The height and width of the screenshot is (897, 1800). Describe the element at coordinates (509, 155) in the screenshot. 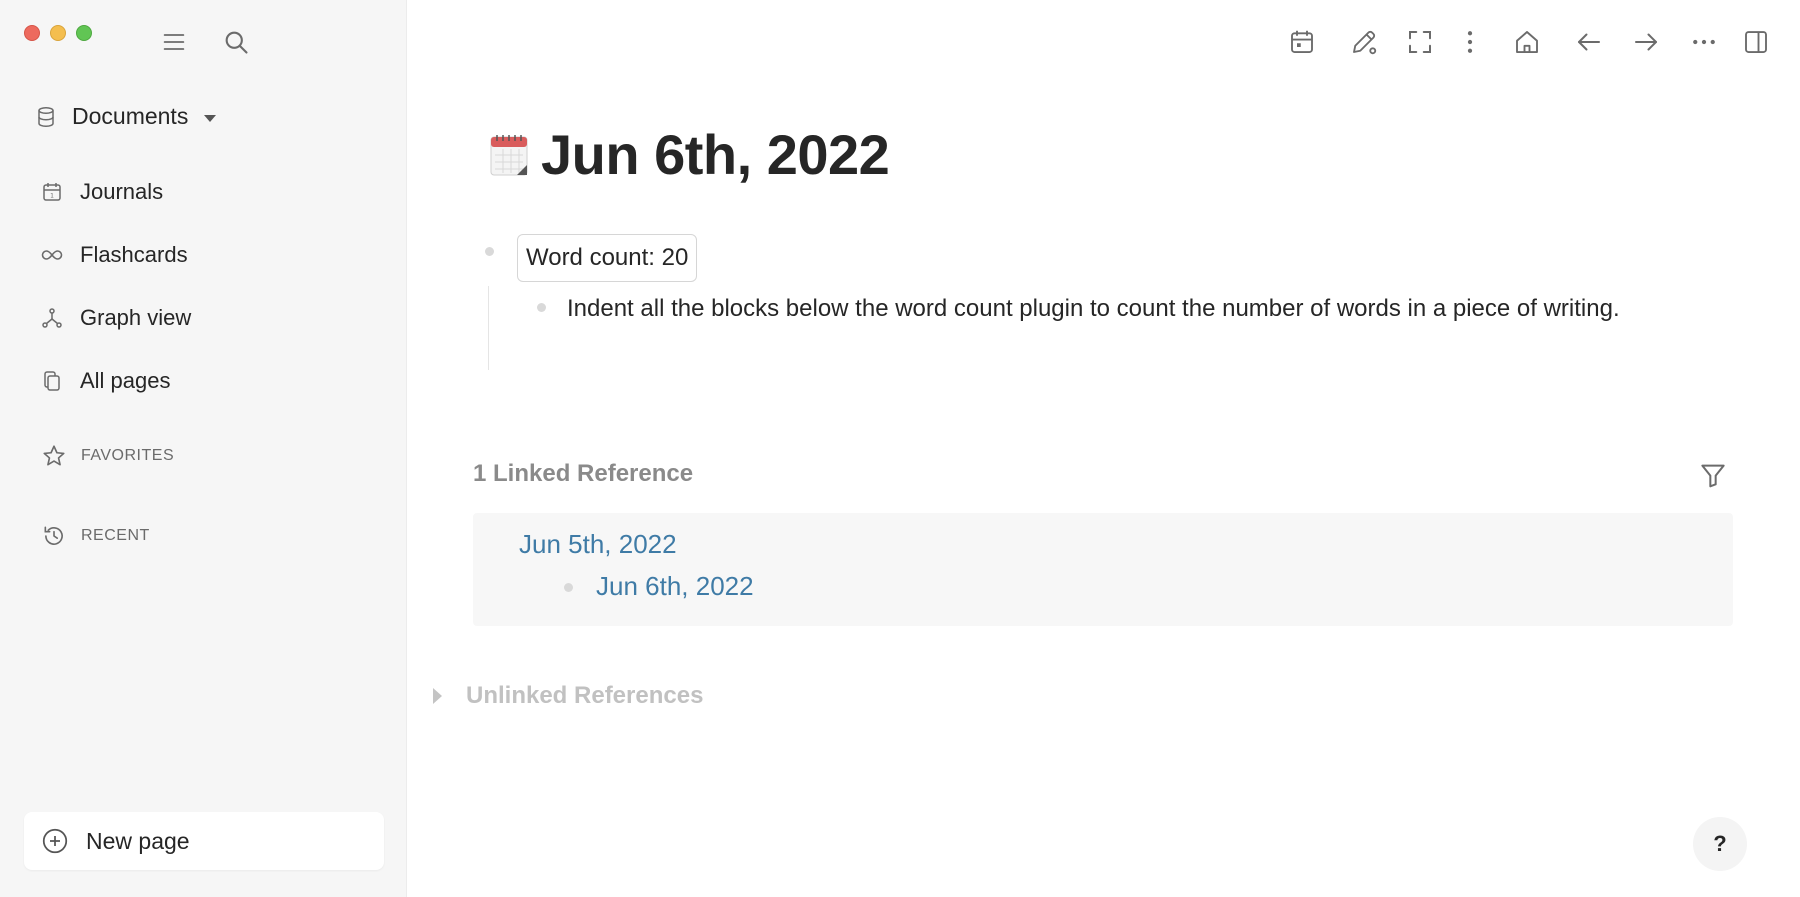

I see `calendar-emoji-icon` at that location.